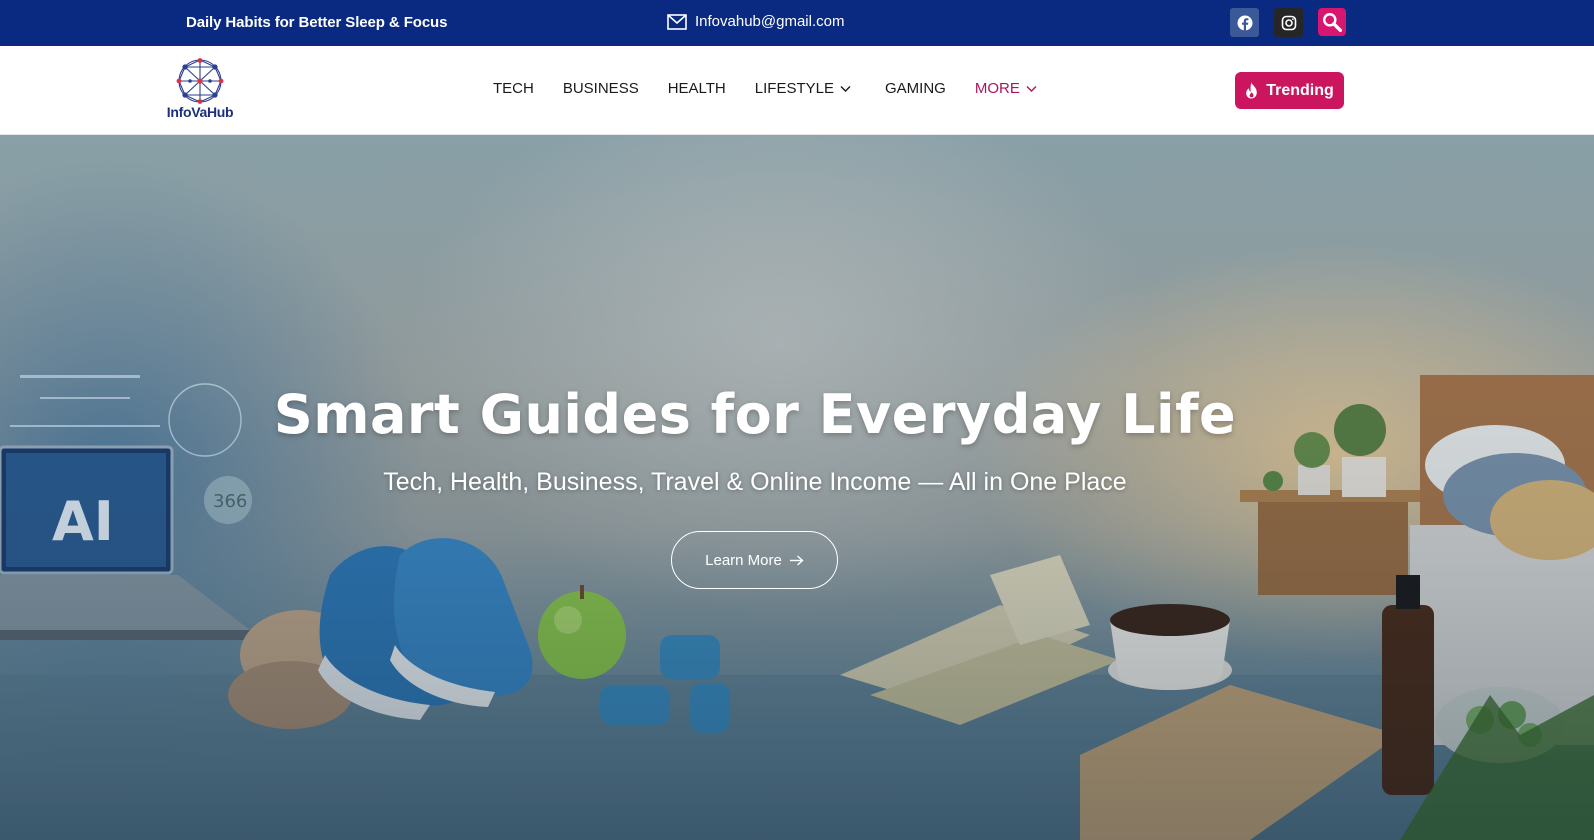 This screenshot has width=1594, height=840. I want to click on nav-item-lifestyle: LIFESTYLE, so click(803, 88).